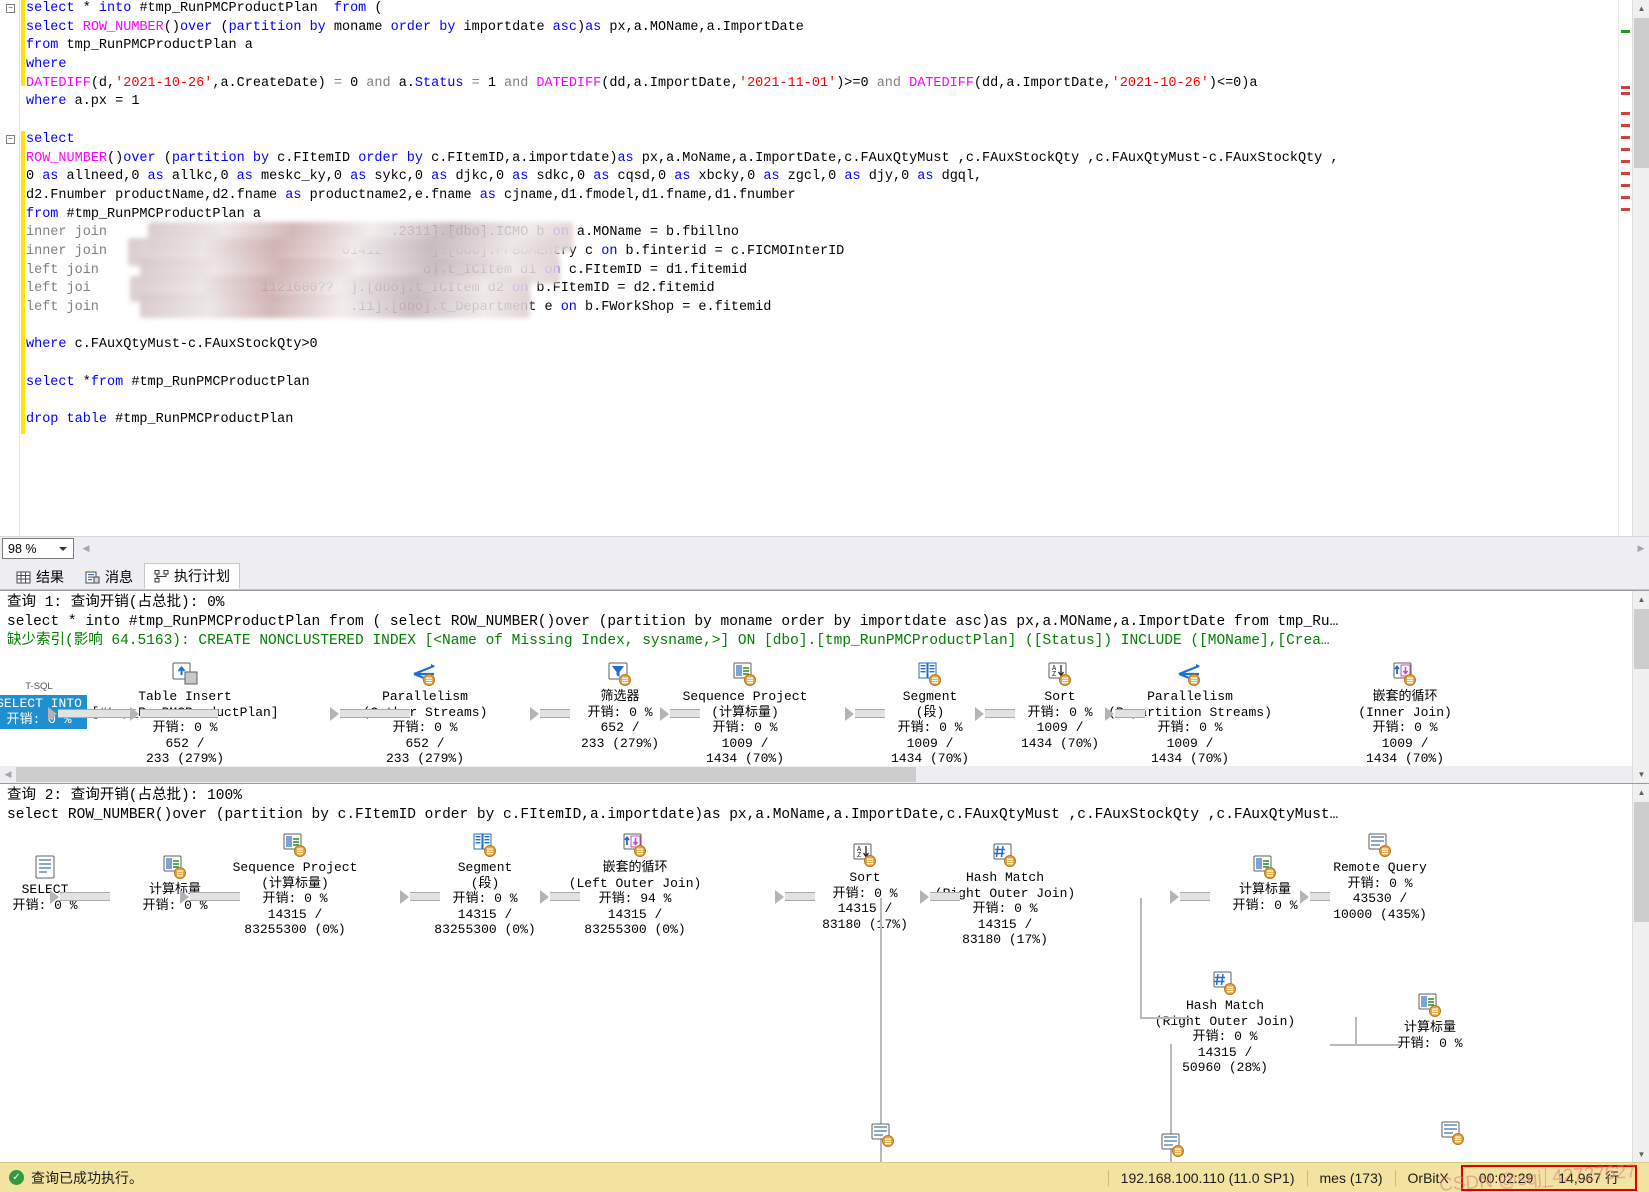  What do you see at coordinates (45, 867) in the screenshot?
I see `select-icon` at bounding box center [45, 867].